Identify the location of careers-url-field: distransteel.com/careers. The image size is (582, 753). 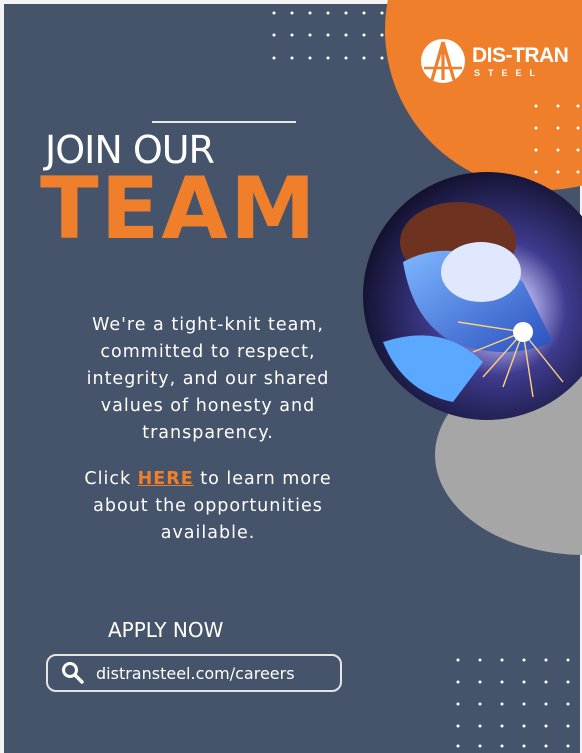
(194, 673).